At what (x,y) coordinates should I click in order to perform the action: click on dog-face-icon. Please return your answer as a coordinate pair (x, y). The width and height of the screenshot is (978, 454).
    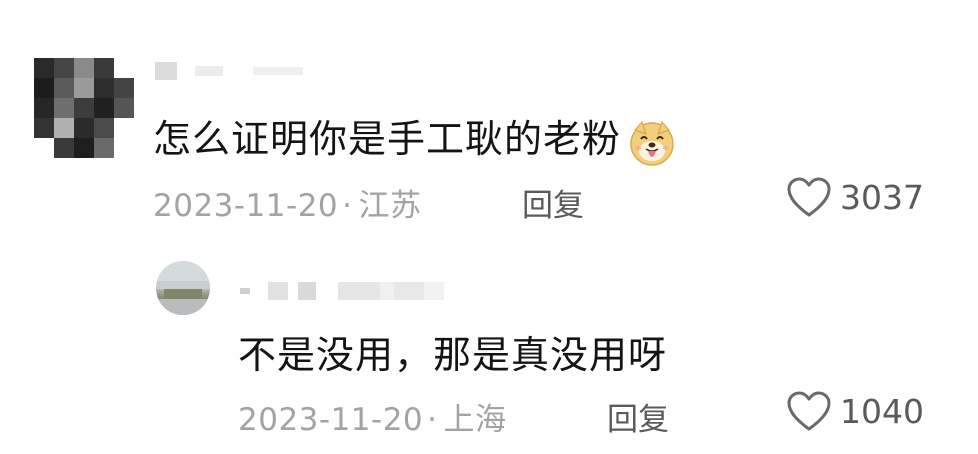
    Looking at the image, I should click on (651, 142).